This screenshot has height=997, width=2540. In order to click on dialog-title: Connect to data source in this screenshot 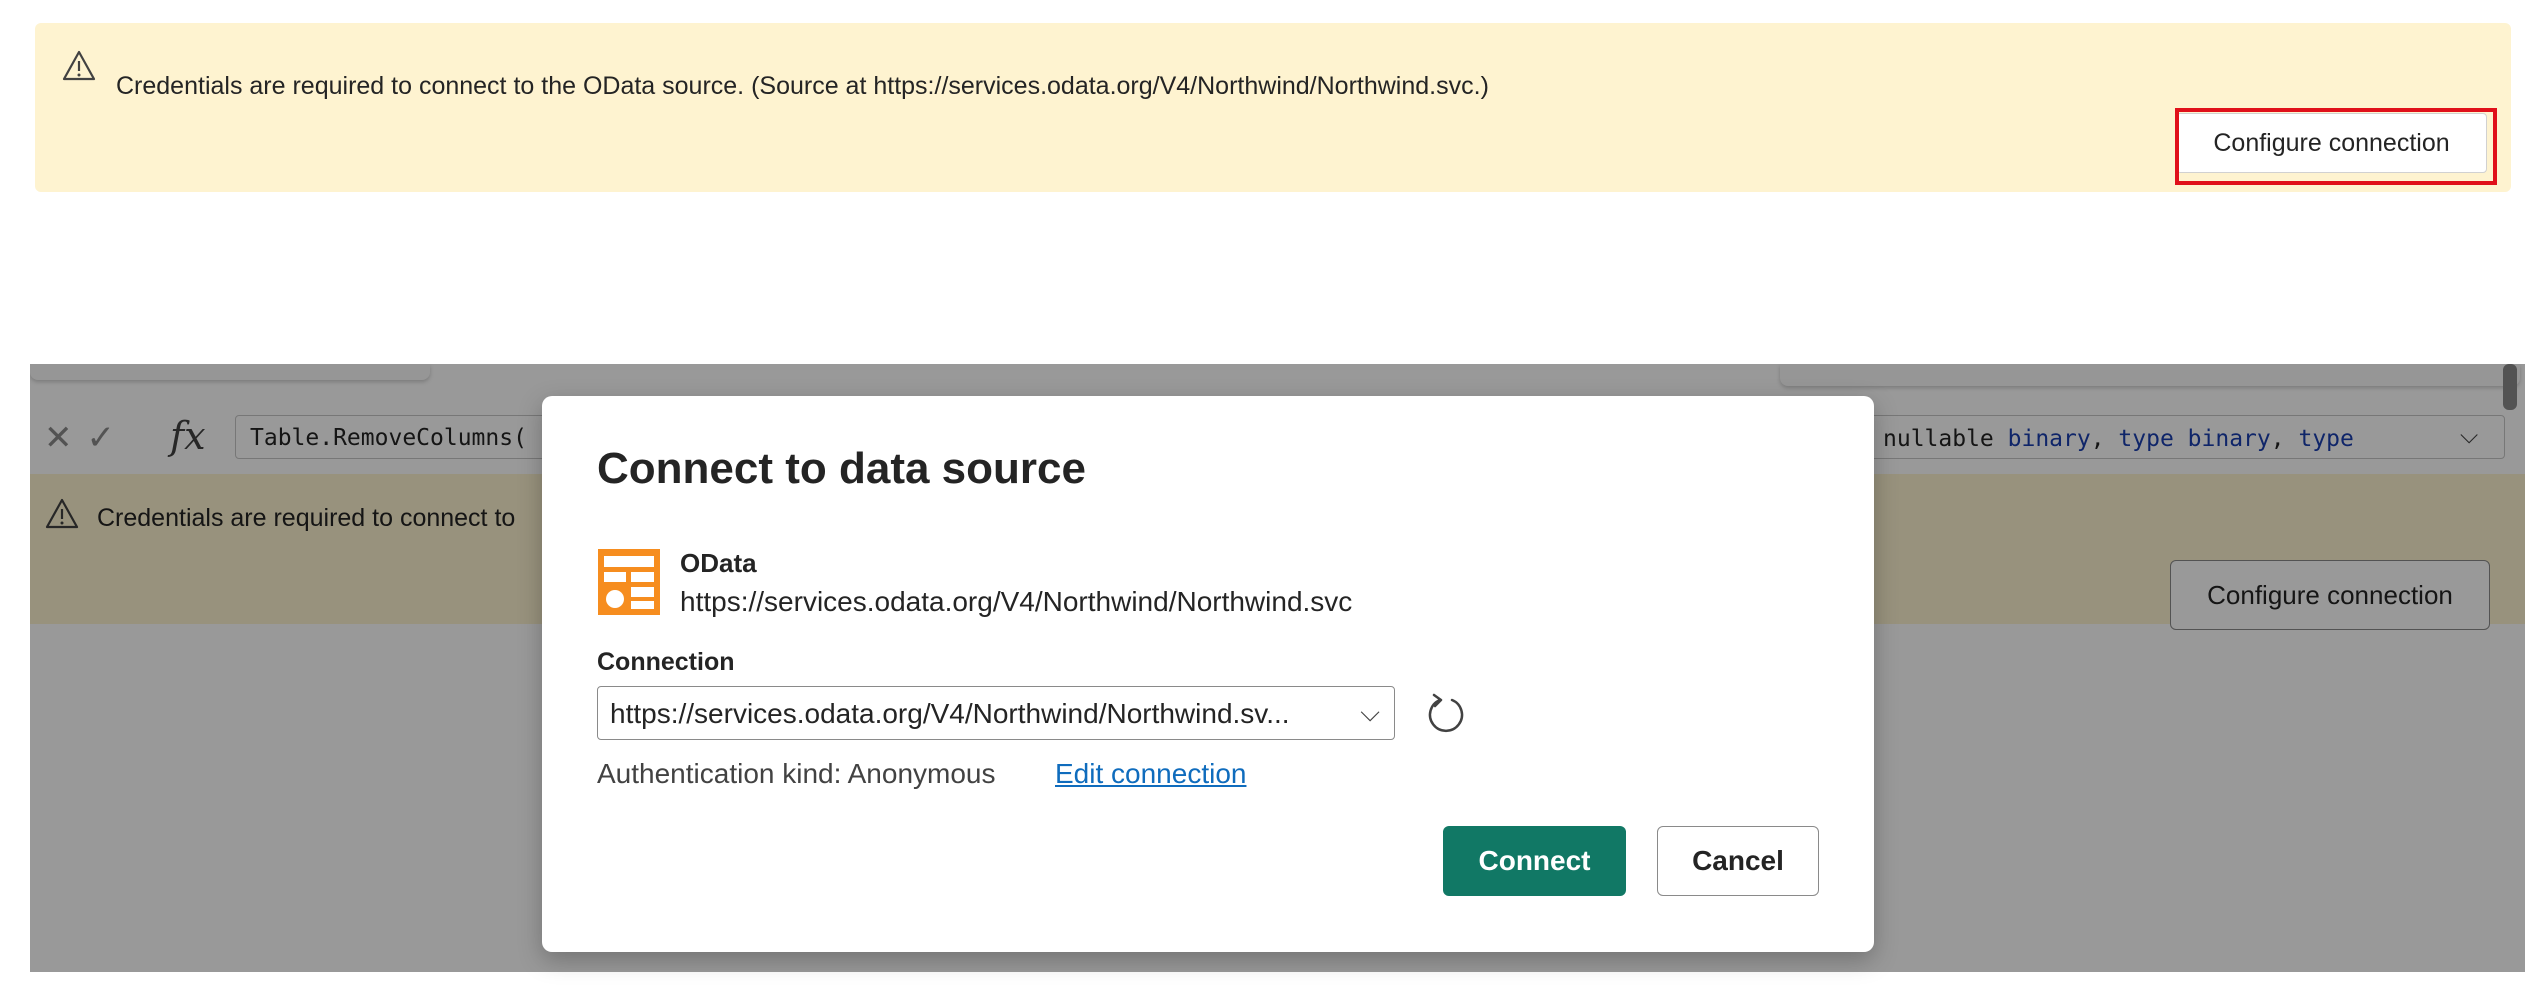, I will do `click(841, 468)`.